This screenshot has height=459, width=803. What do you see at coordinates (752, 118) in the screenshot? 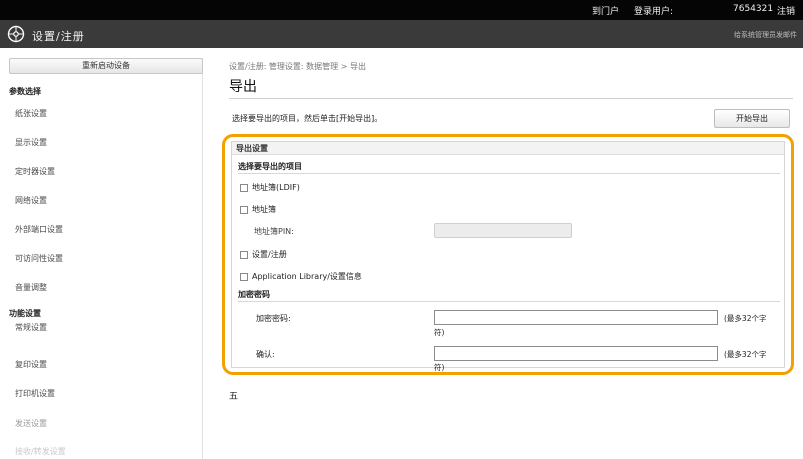
I see `start-export-button: 开始导出` at bounding box center [752, 118].